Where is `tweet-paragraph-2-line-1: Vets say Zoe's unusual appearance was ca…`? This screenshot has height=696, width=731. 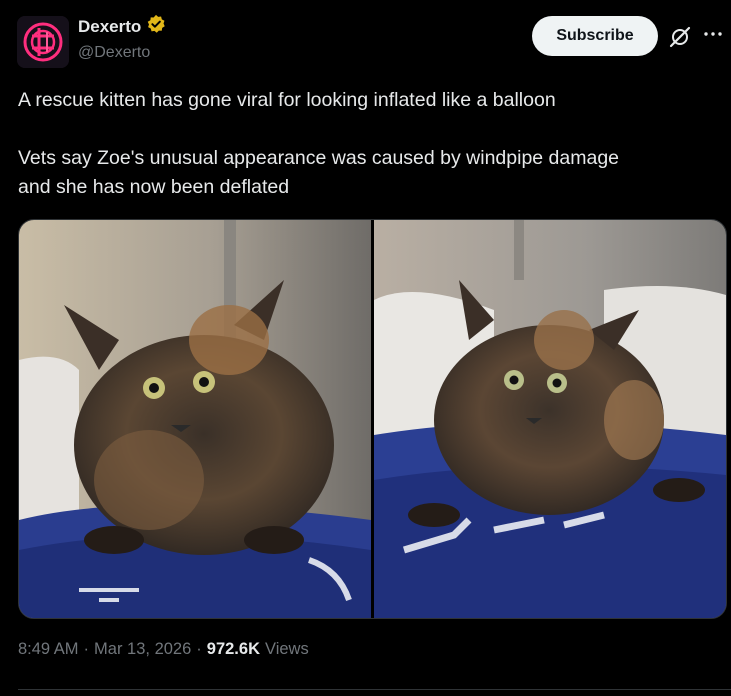 tweet-paragraph-2-line-1: Vets say Zoe's unusual appearance was ca… is located at coordinates (319, 158).